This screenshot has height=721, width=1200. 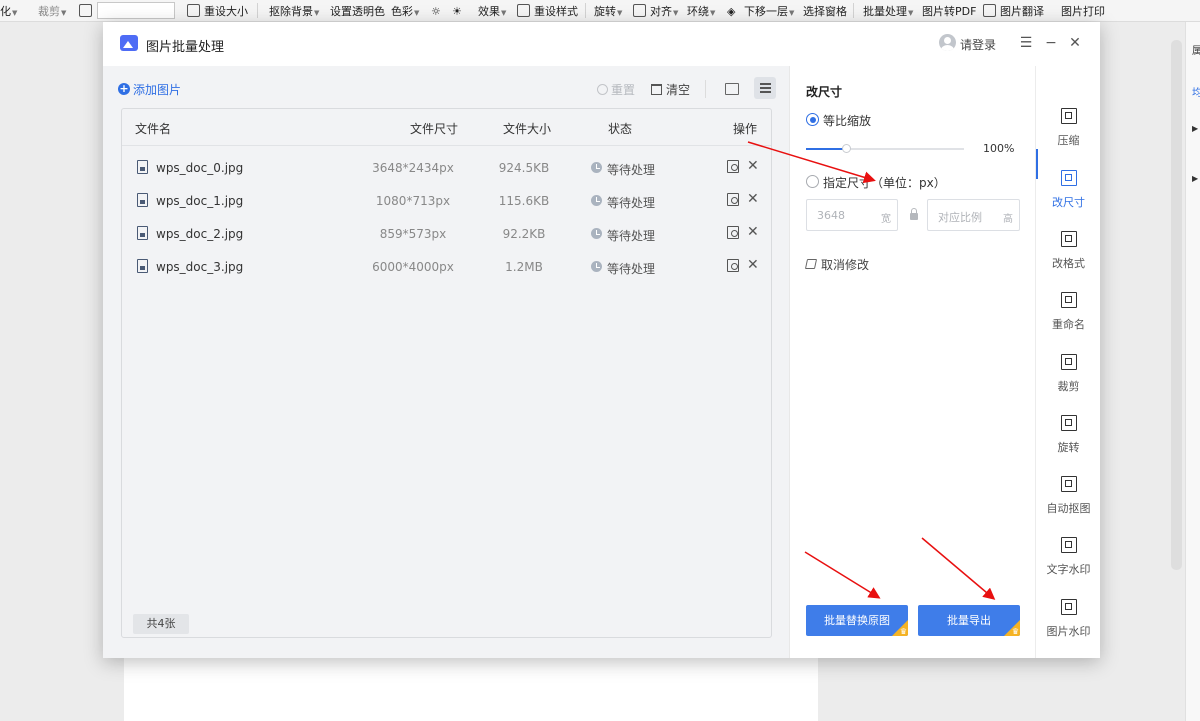 I want to click on document-page, so click(x=471, y=688).